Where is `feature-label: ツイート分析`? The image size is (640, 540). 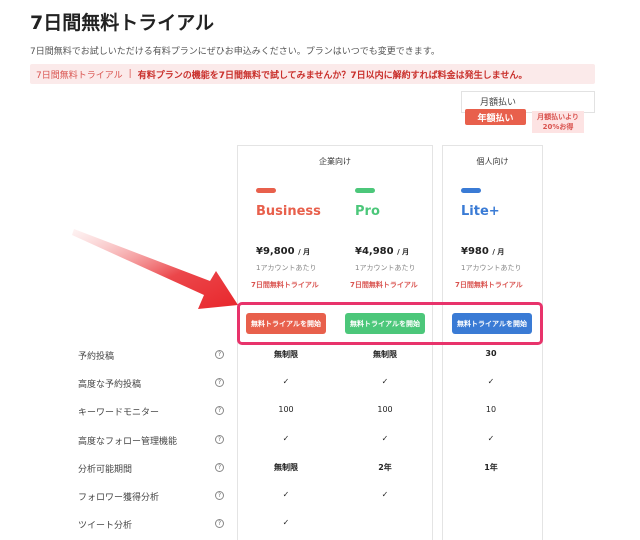
feature-label: ツイート分析 is located at coordinates (105, 526).